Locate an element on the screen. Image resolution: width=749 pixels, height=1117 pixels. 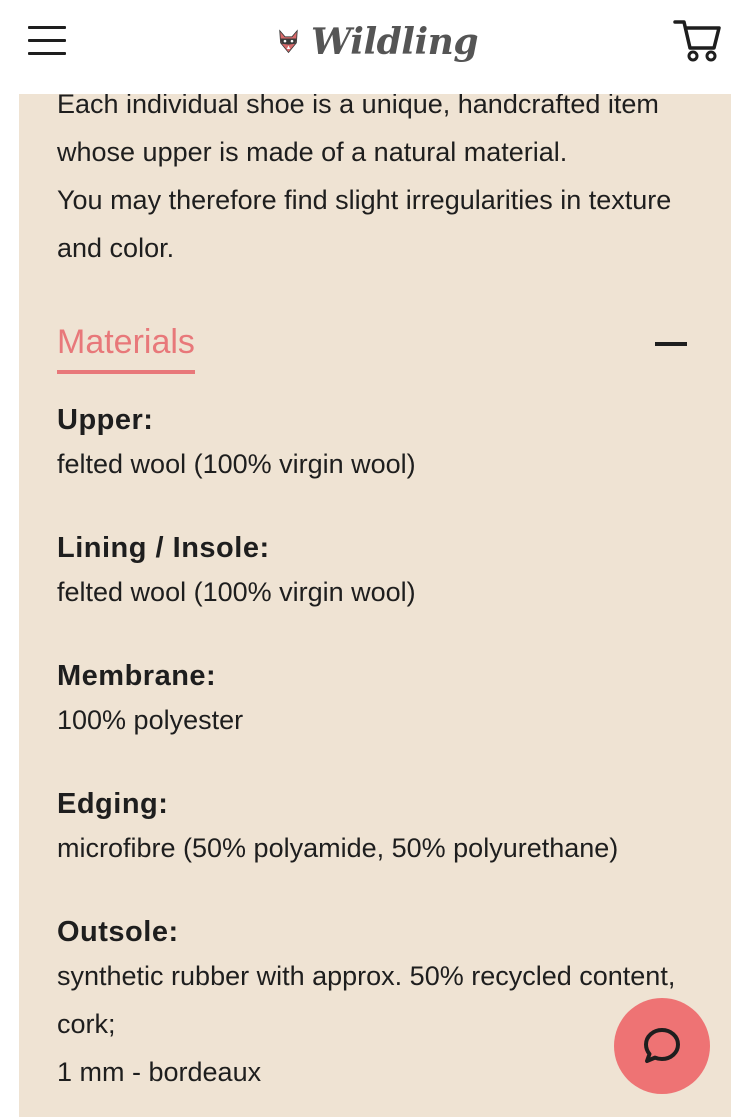
hamburger-menu-icon is located at coordinates (47, 41).